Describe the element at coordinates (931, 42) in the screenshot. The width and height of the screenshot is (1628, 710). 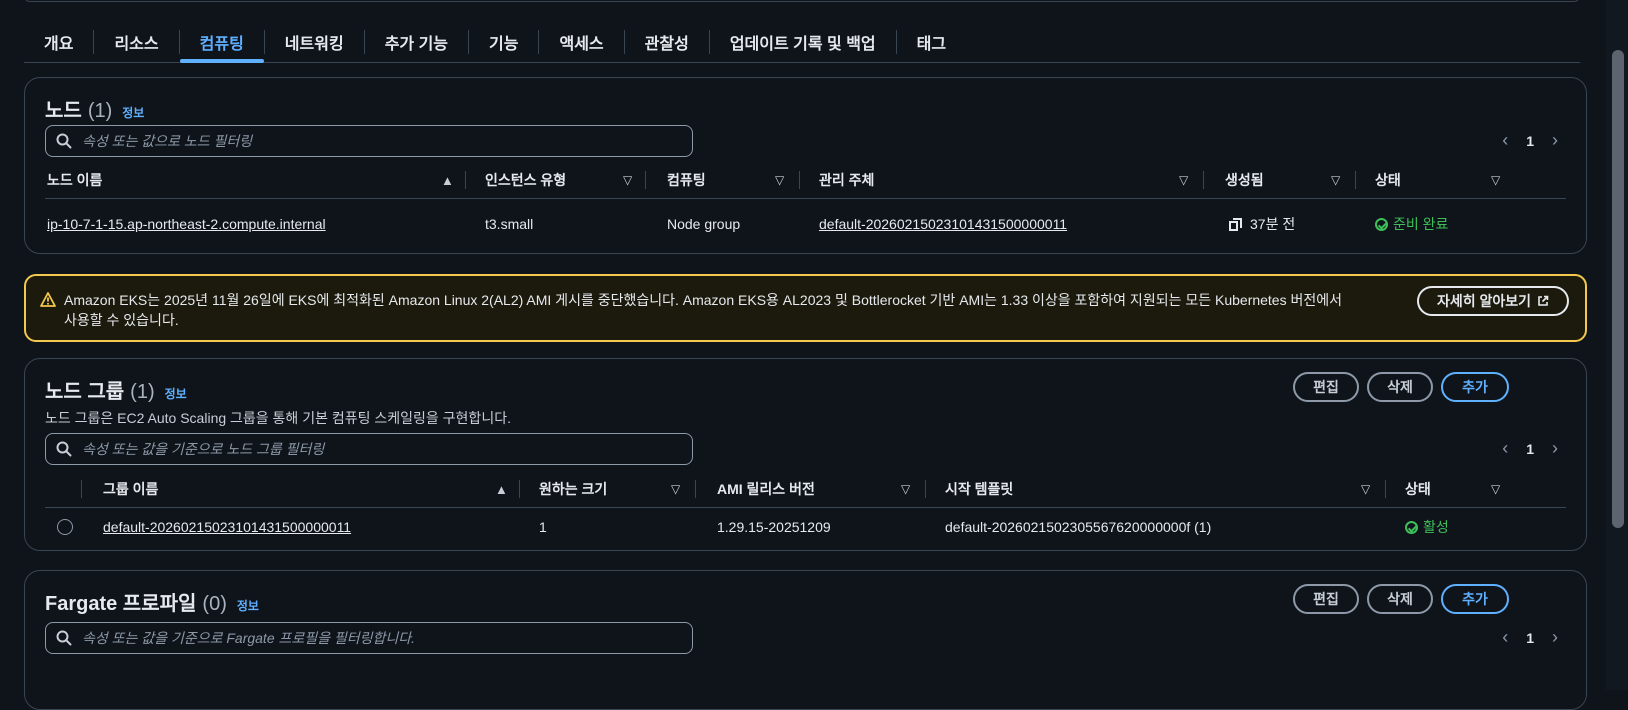
I see `tab-tags: 태그` at that location.